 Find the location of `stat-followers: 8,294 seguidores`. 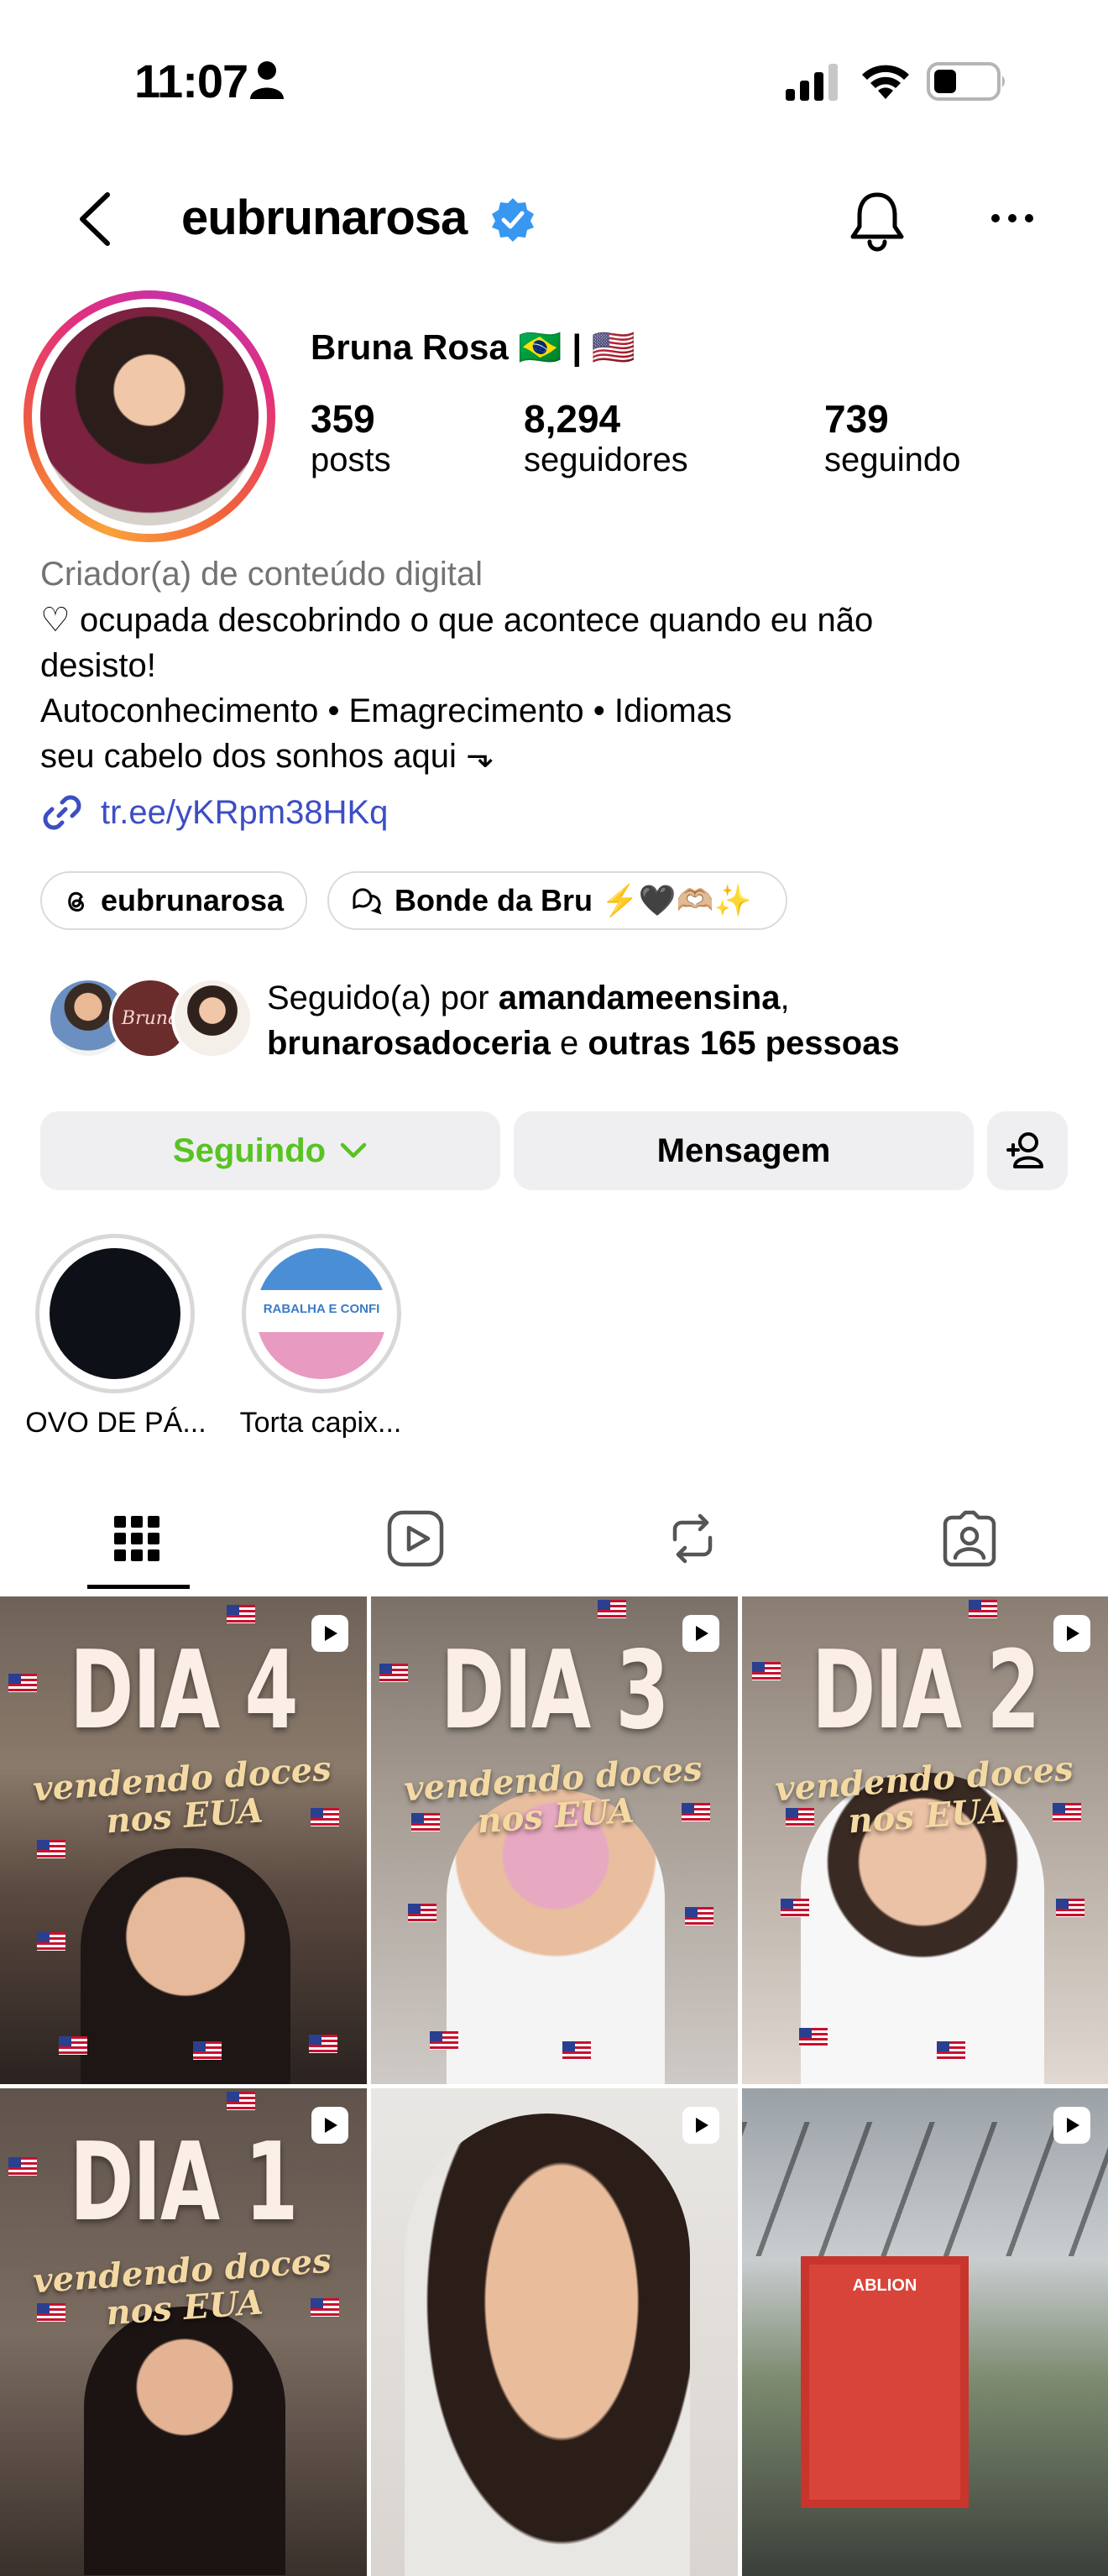

stat-followers: 8,294 seguidores is located at coordinates (606, 437).